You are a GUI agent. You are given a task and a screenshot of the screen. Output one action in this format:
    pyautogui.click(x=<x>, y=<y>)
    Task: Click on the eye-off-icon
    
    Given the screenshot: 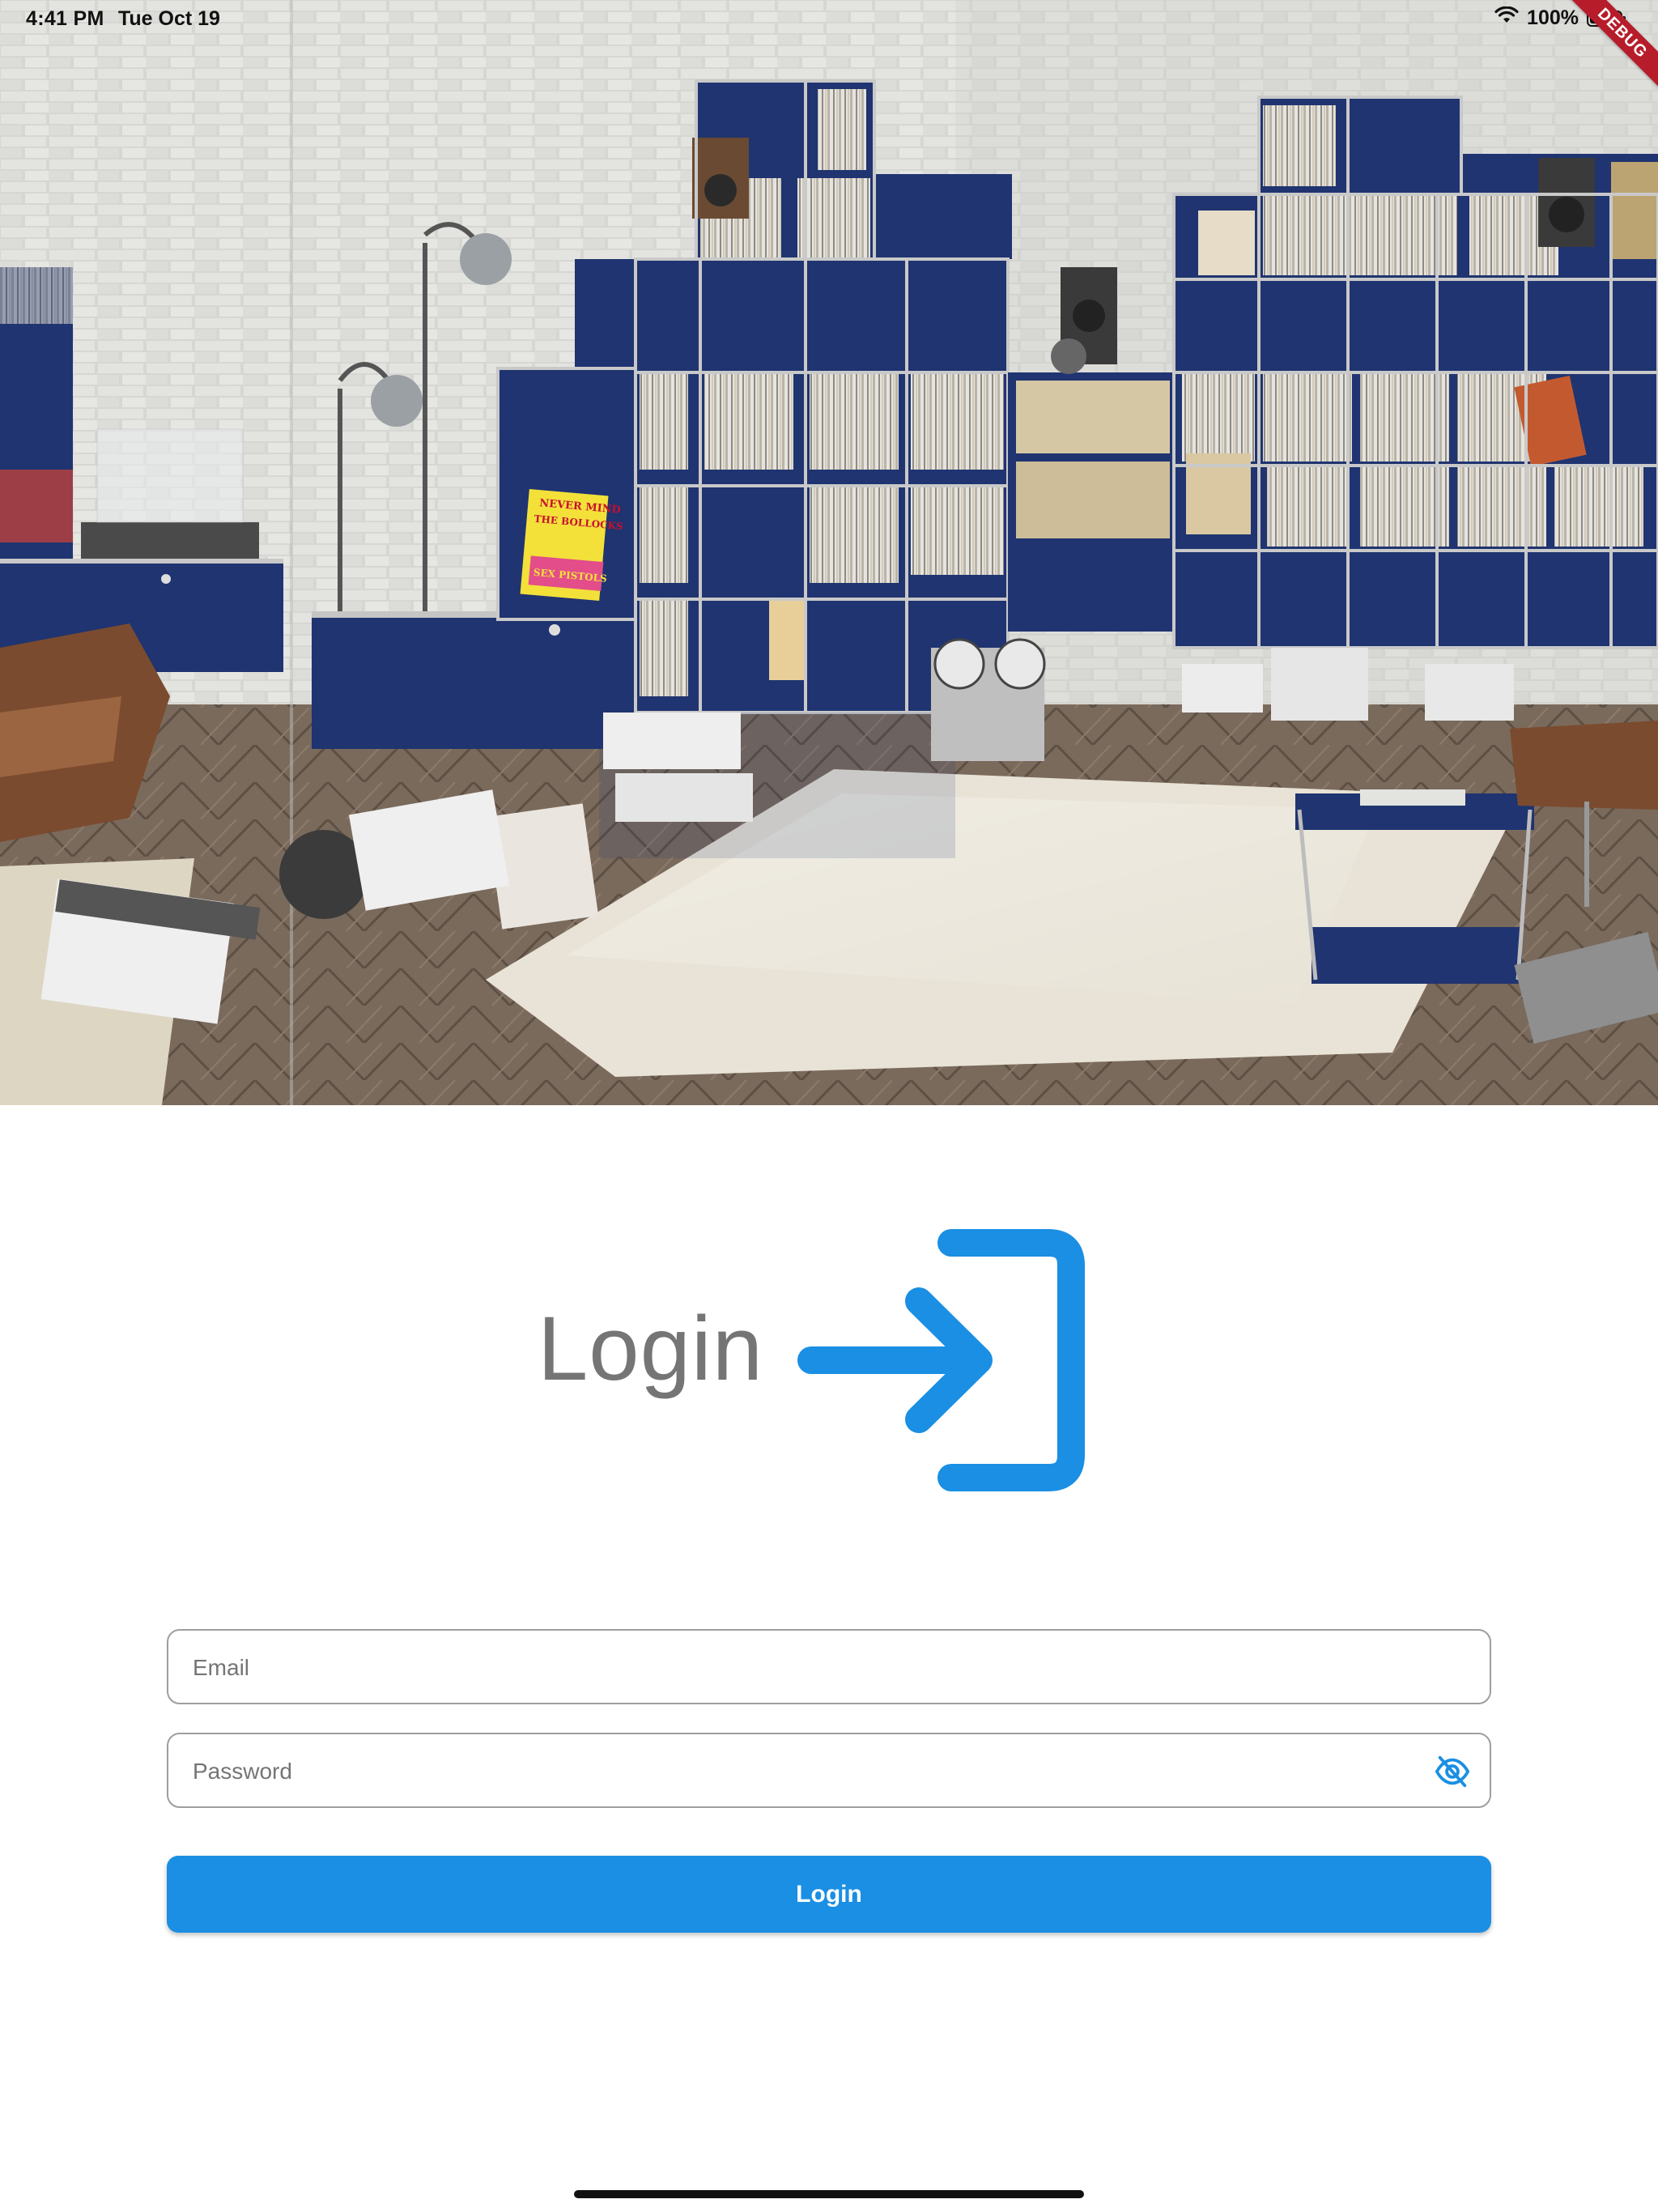 What is the action you would take?
    pyautogui.click(x=1452, y=1772)
    